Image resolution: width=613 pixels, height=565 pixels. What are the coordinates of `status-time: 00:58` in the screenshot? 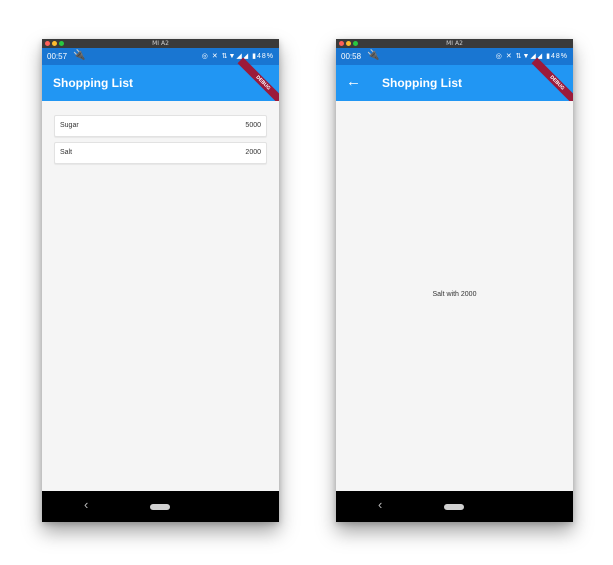 It's located at (351, 56).